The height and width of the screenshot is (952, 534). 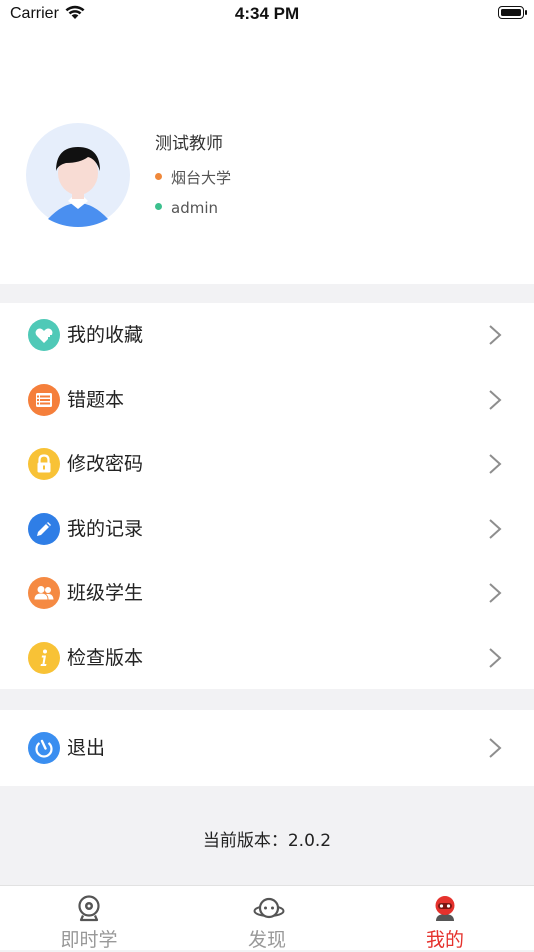 What do you see at coordinates (194, 208) in the screenshot?
I see `account-name: admin` at bounding box center [194, 208].